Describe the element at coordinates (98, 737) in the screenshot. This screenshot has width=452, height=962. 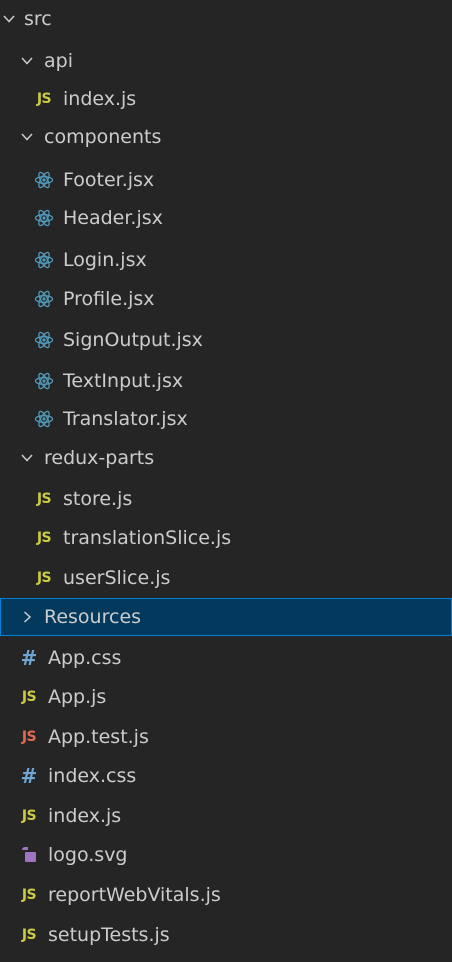
I see `file-label: App.test.js` at that location.